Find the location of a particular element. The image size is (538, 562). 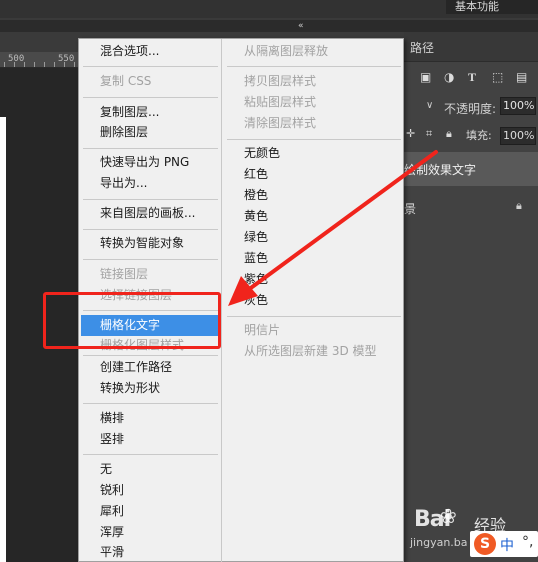

baidu-paw-icon: ❀ is located at coordinates (448, 516).